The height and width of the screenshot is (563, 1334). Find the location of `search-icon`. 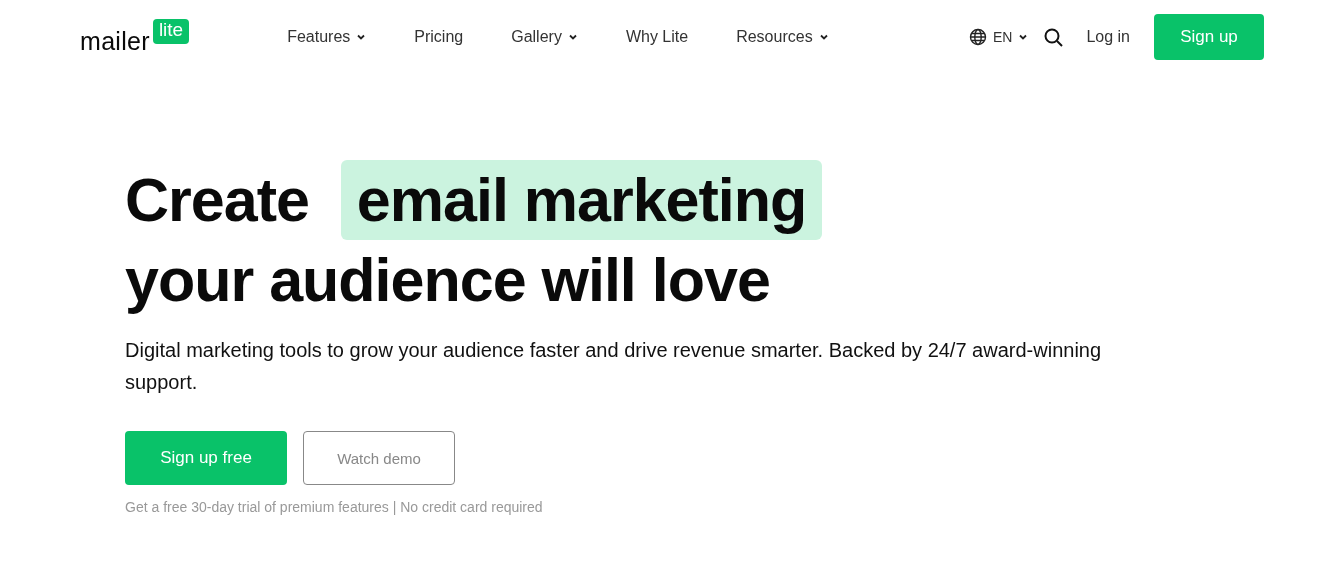

search-icon is located at coordinates (1054, 37).